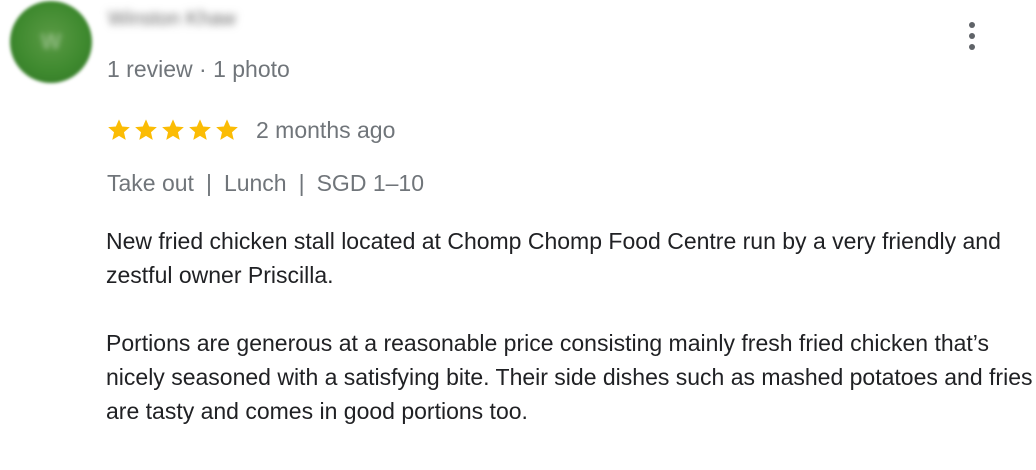 This screenshot has width=1036, height=470. What do you see at coordinates (198, 69) in the screenshot?
I see `reviewer-meta: 1 review · 1 photo` at bounding box center [198, 69].